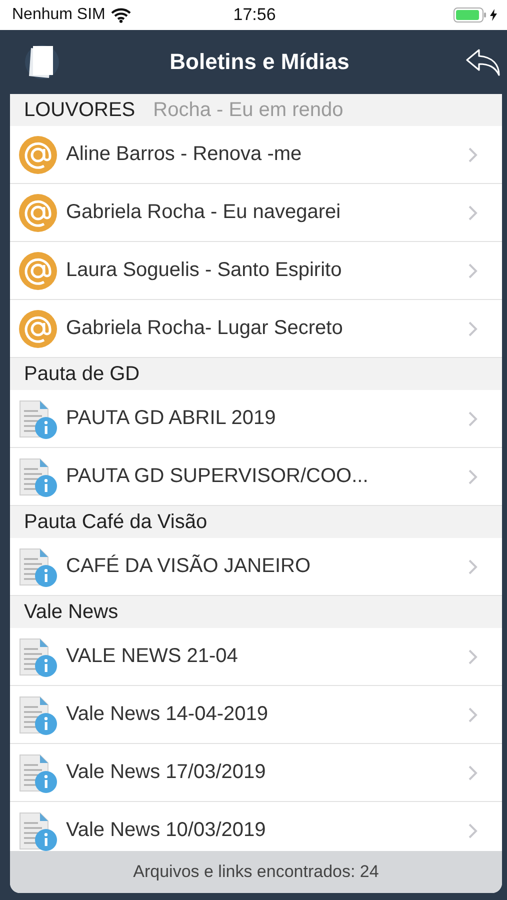 This screenshot has height=900, width=507. What do you see at coordinates (189, 566) in the screenshot?
I see `list-item-label: CAFÉ DA VISÃO JANEIRO` at bounding box center [189, 566].